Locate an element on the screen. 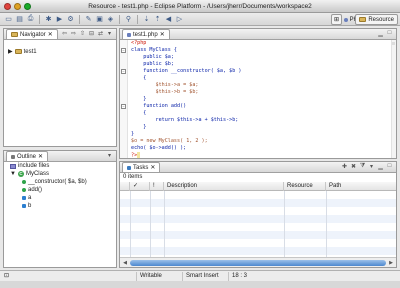 This screenshot has width=400, height=288. status-cursor-position: 18 : 3 is located at coordinates (248, 276).